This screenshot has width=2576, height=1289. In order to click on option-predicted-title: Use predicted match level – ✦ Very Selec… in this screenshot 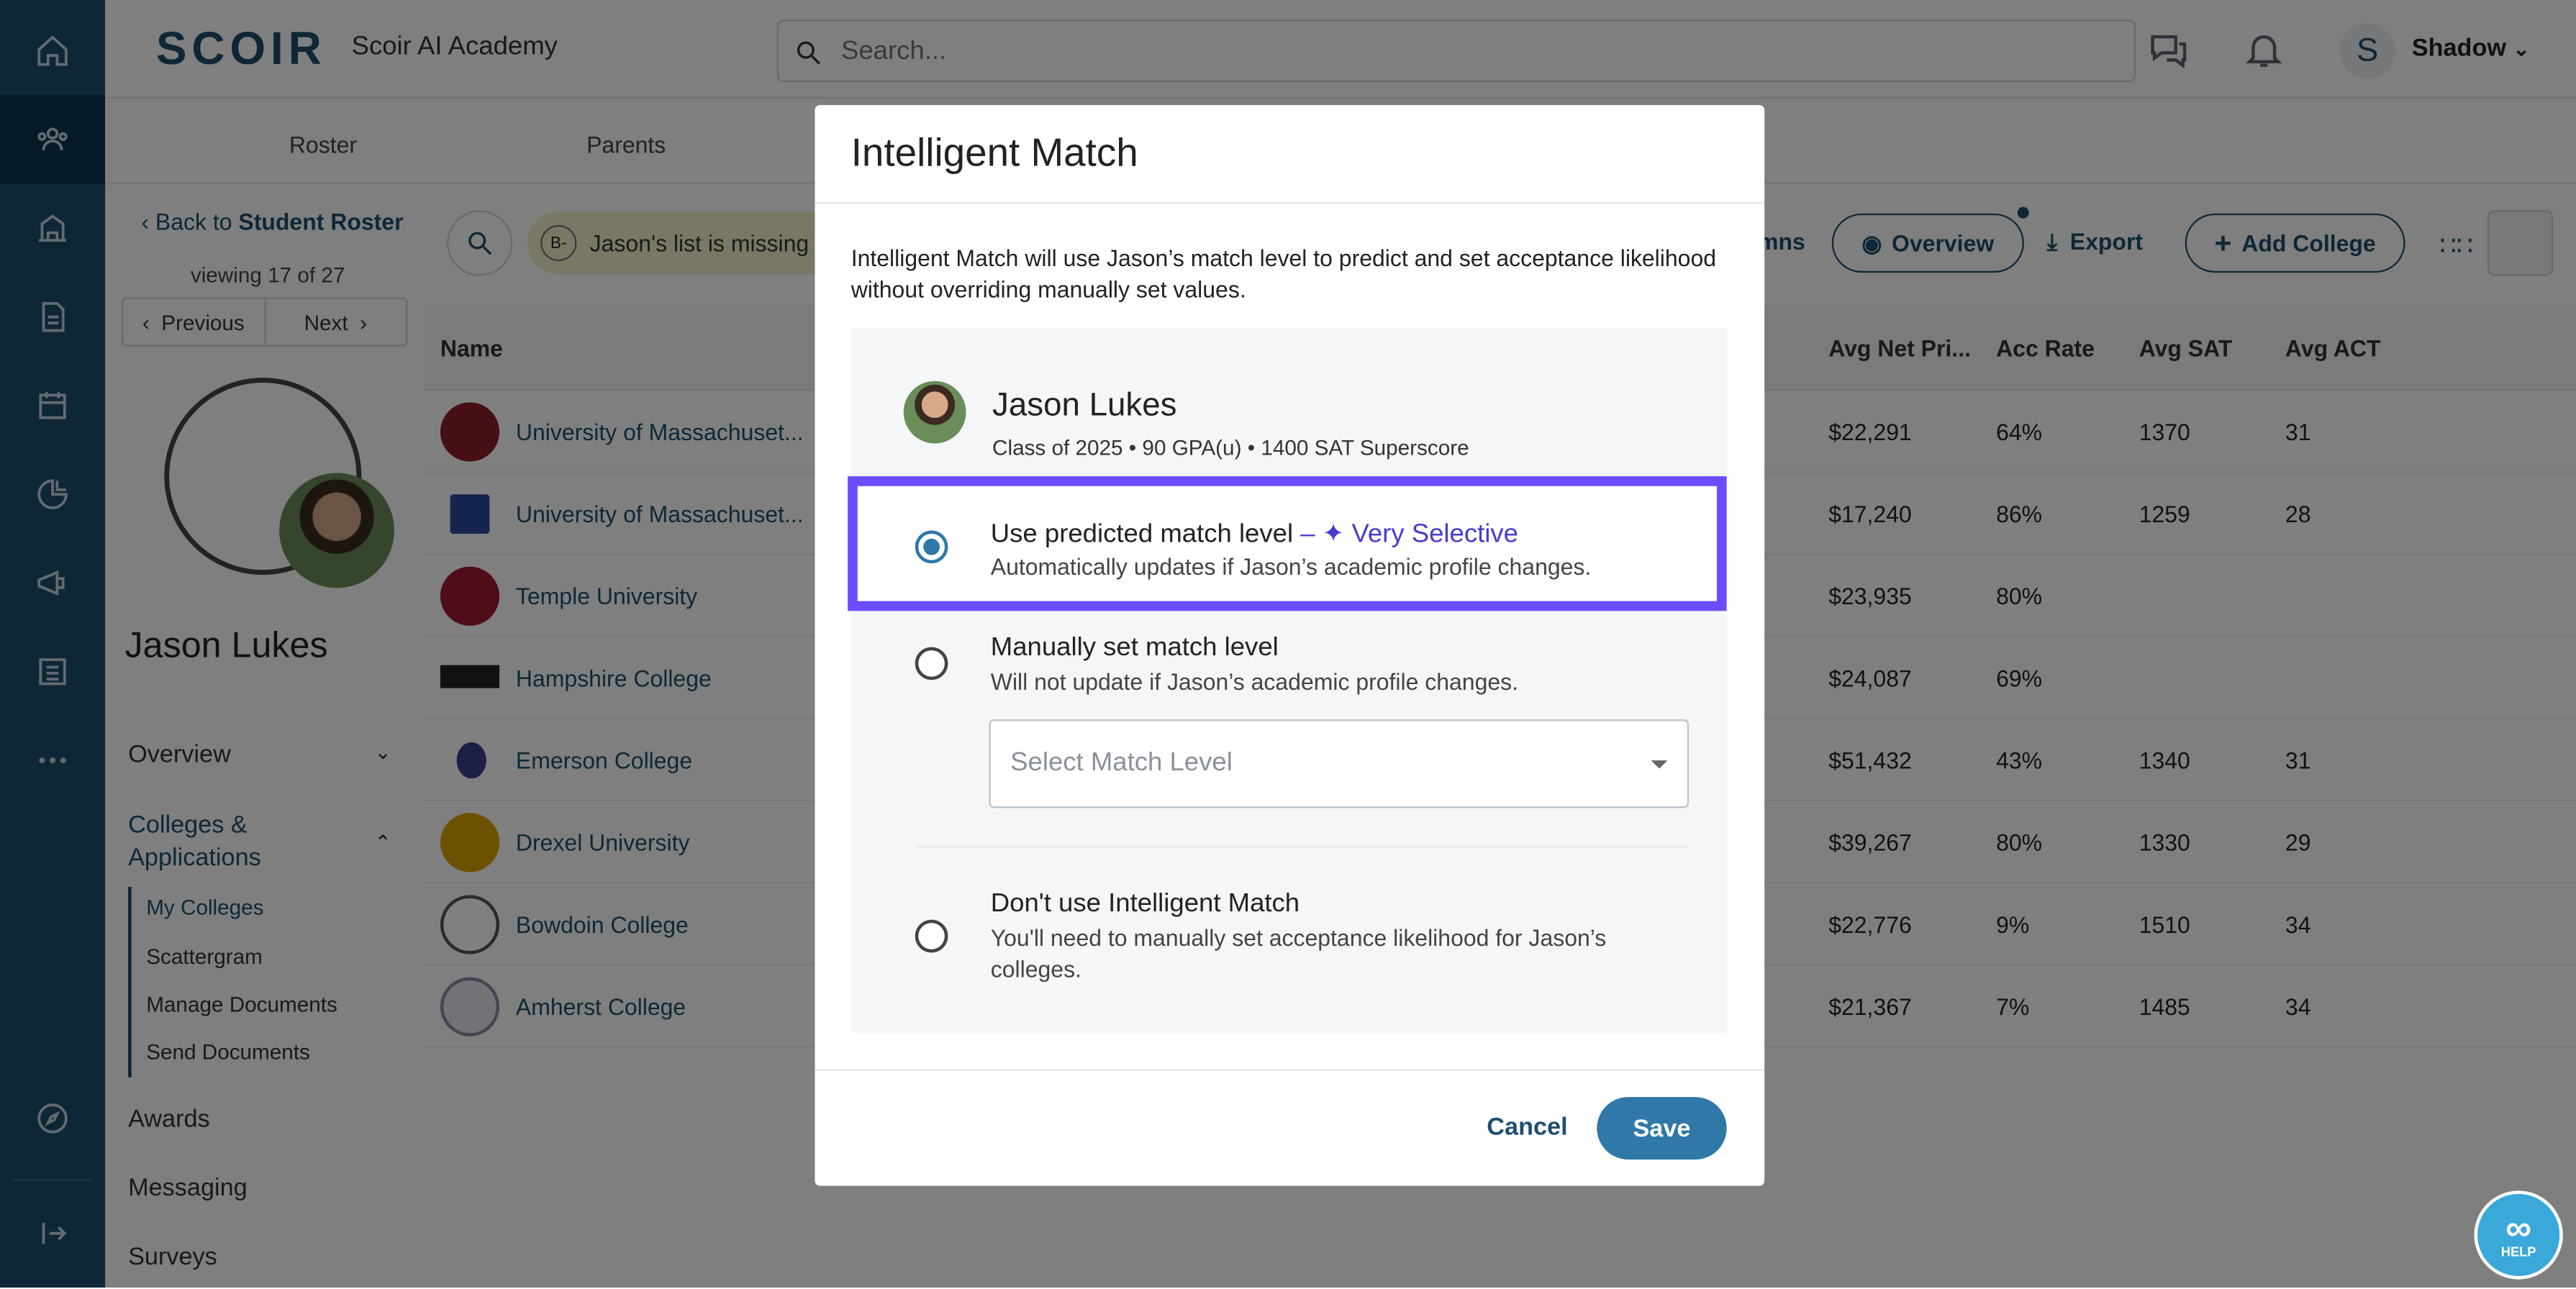, I will do `click(1254, 533)`.